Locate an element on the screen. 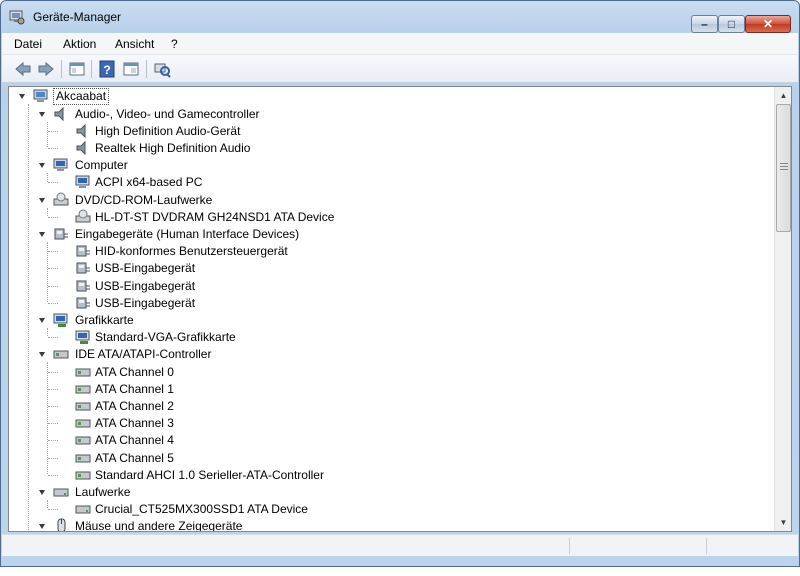  menu-help: ? is located at coordinates (174, 44).